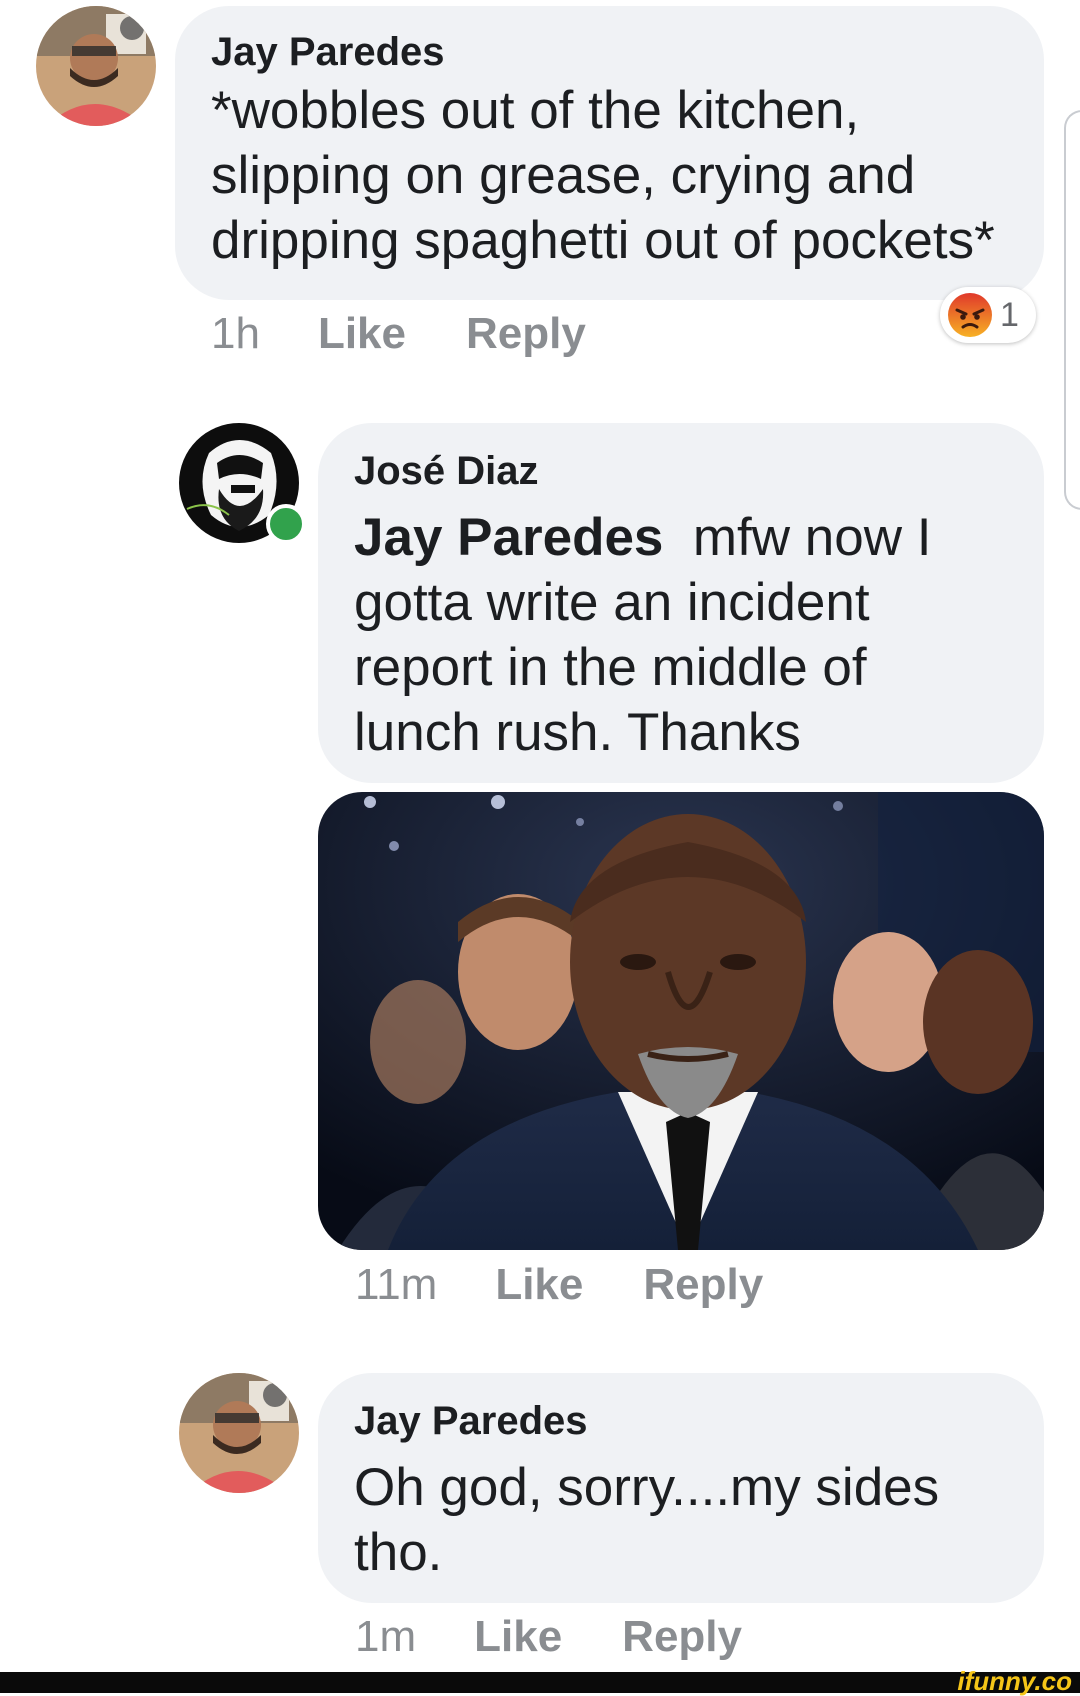  Describe the element at coordinates (1014, 1681) in the screenshot. I see `ifunny-watermark: ifunny.co` at that location.